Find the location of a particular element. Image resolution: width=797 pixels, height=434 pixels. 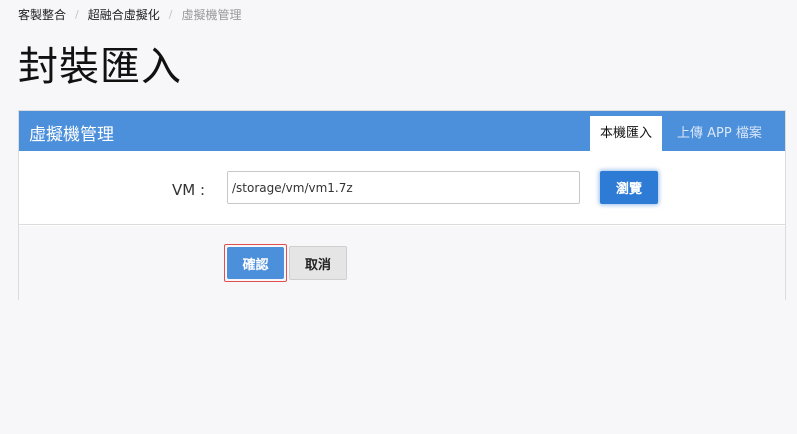

confirm-focus-ring: 確認 is located at coordinates (255, 263).